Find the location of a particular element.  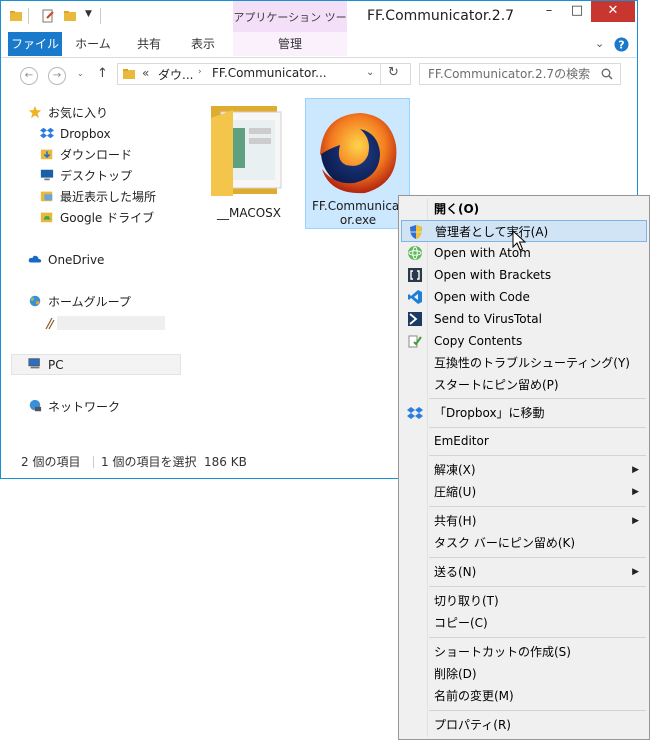

menu-item-rename: 名前の変更(M) is located at coordinates (524, 696).